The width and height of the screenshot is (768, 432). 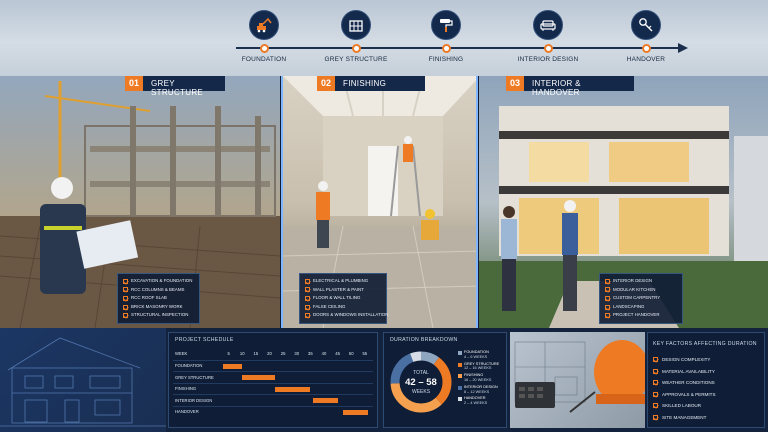 What do you see at coordinates (242, 353) in the screenshot?
I see `week-tick: 10` at bounding box center [242, 353].